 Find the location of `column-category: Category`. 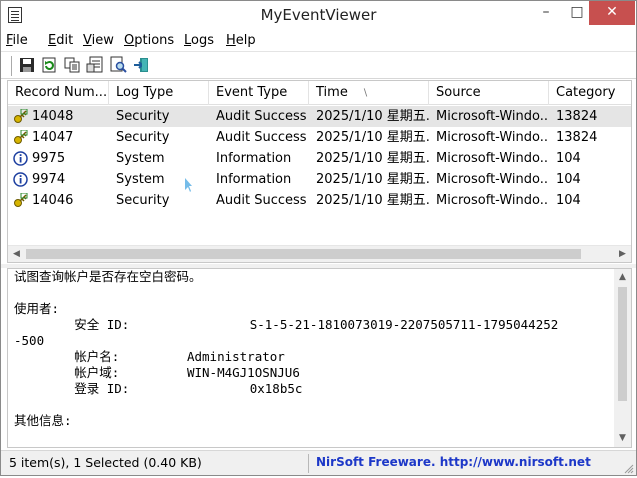

column-category: Category is located at coordinates (590, 93).